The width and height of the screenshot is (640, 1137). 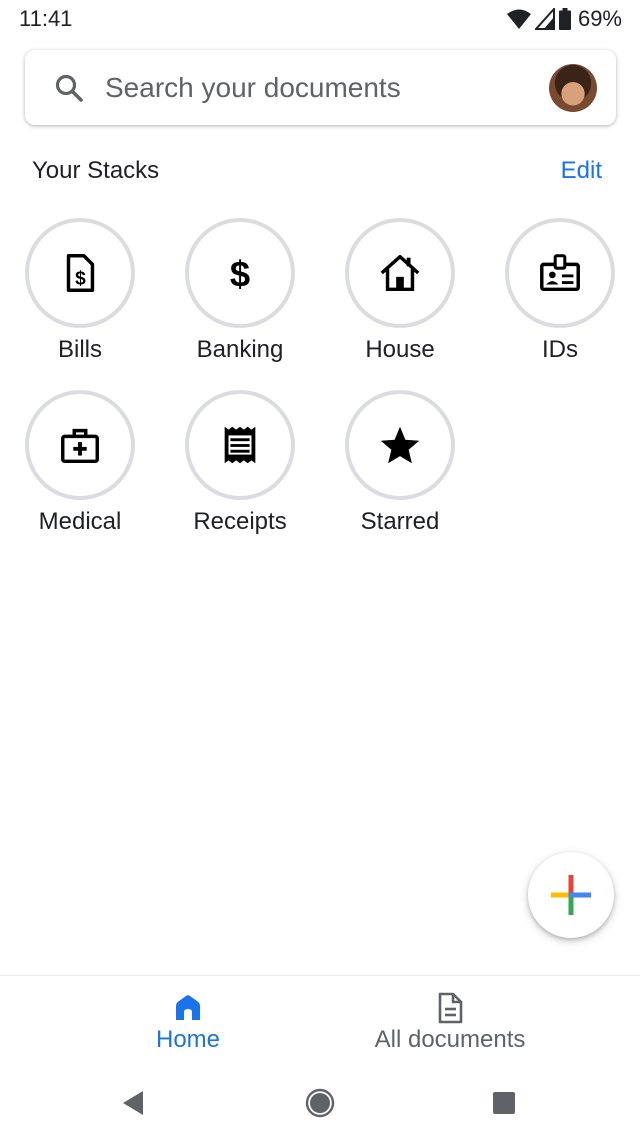 I want to click on search-icon, so click(x=69, y=88).